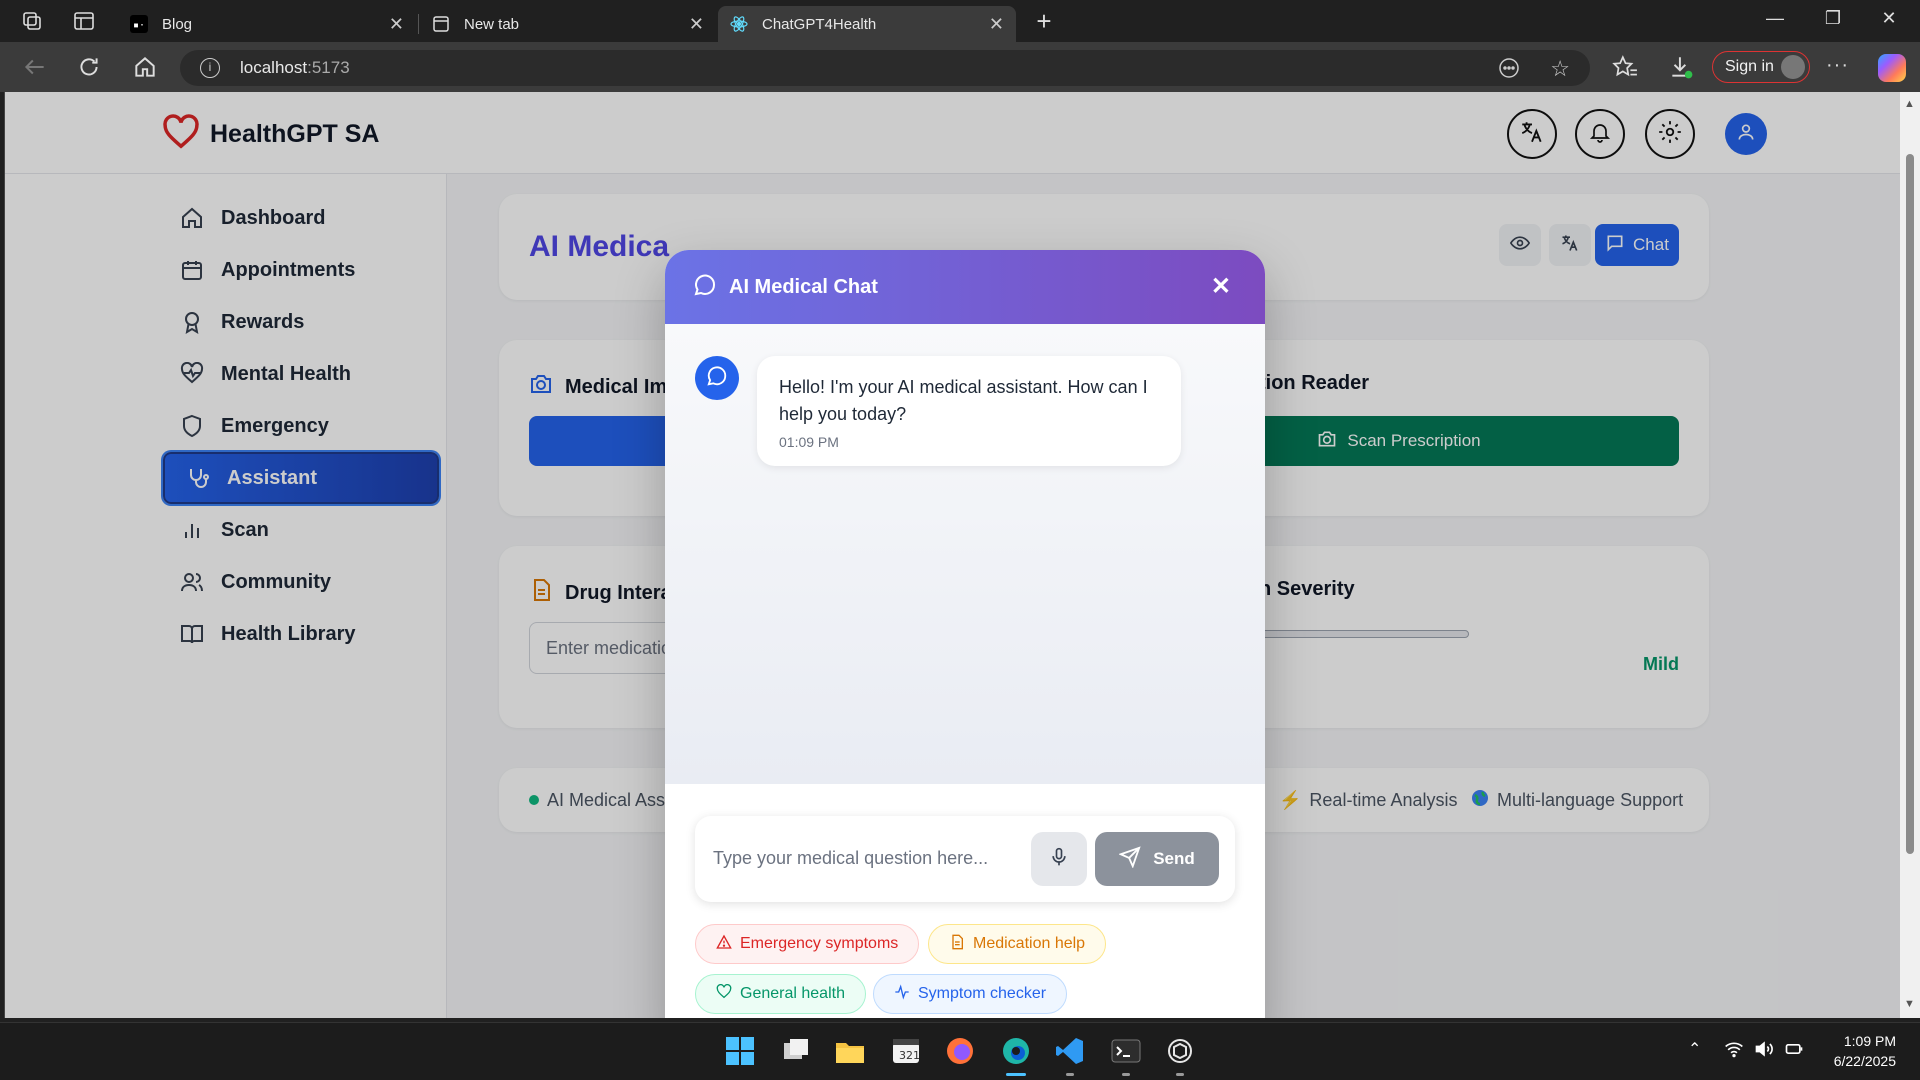 This screenshot has height=1080, width=1920. Describe the element at coordinates (1865, 1051) in the screenshot. I see `system-clock: 1:09 PM 6/22/2025` at that location.